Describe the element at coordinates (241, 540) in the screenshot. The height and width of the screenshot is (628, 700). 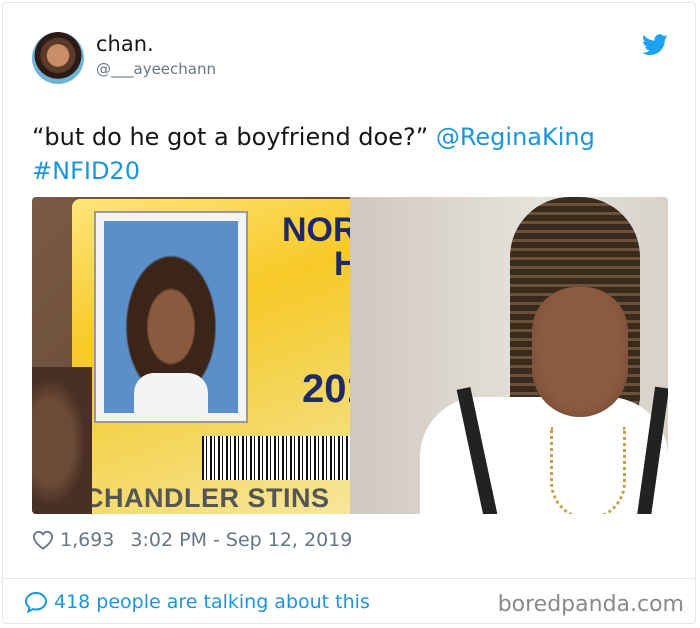
I see `timestamp: 3:02 PM - Sep 12, 2019` at that location.